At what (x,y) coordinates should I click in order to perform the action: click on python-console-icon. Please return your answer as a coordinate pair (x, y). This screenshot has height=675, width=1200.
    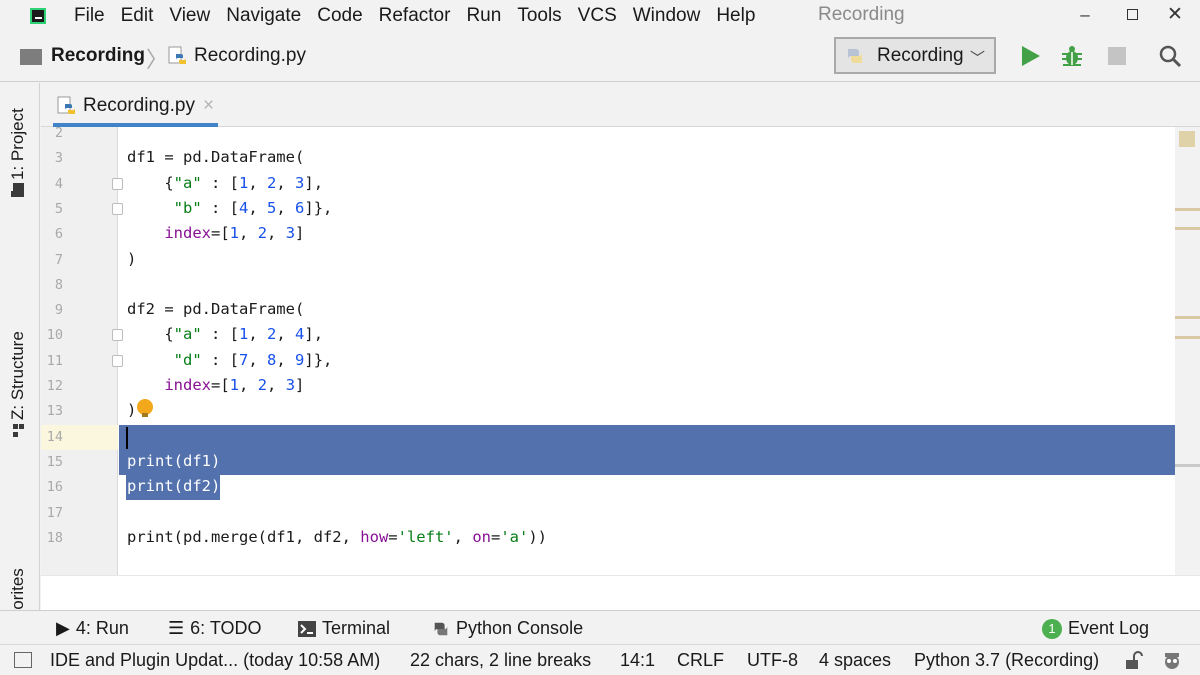
    Looking at the image, I should click on (441, 628).